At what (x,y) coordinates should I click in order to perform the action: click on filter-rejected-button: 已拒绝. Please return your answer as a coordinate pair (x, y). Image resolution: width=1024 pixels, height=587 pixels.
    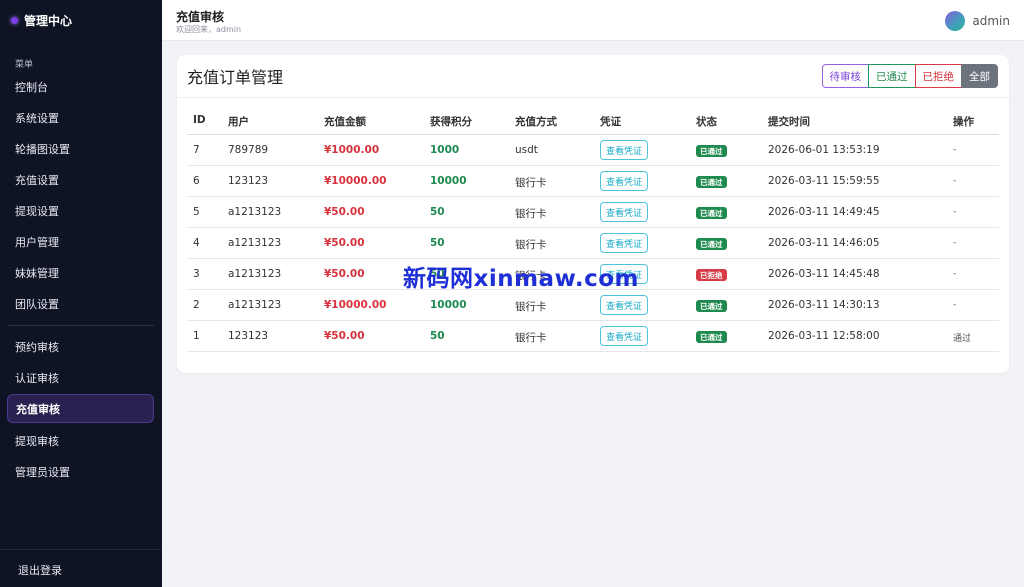
    Looking at the image, I should click on (938, 76).